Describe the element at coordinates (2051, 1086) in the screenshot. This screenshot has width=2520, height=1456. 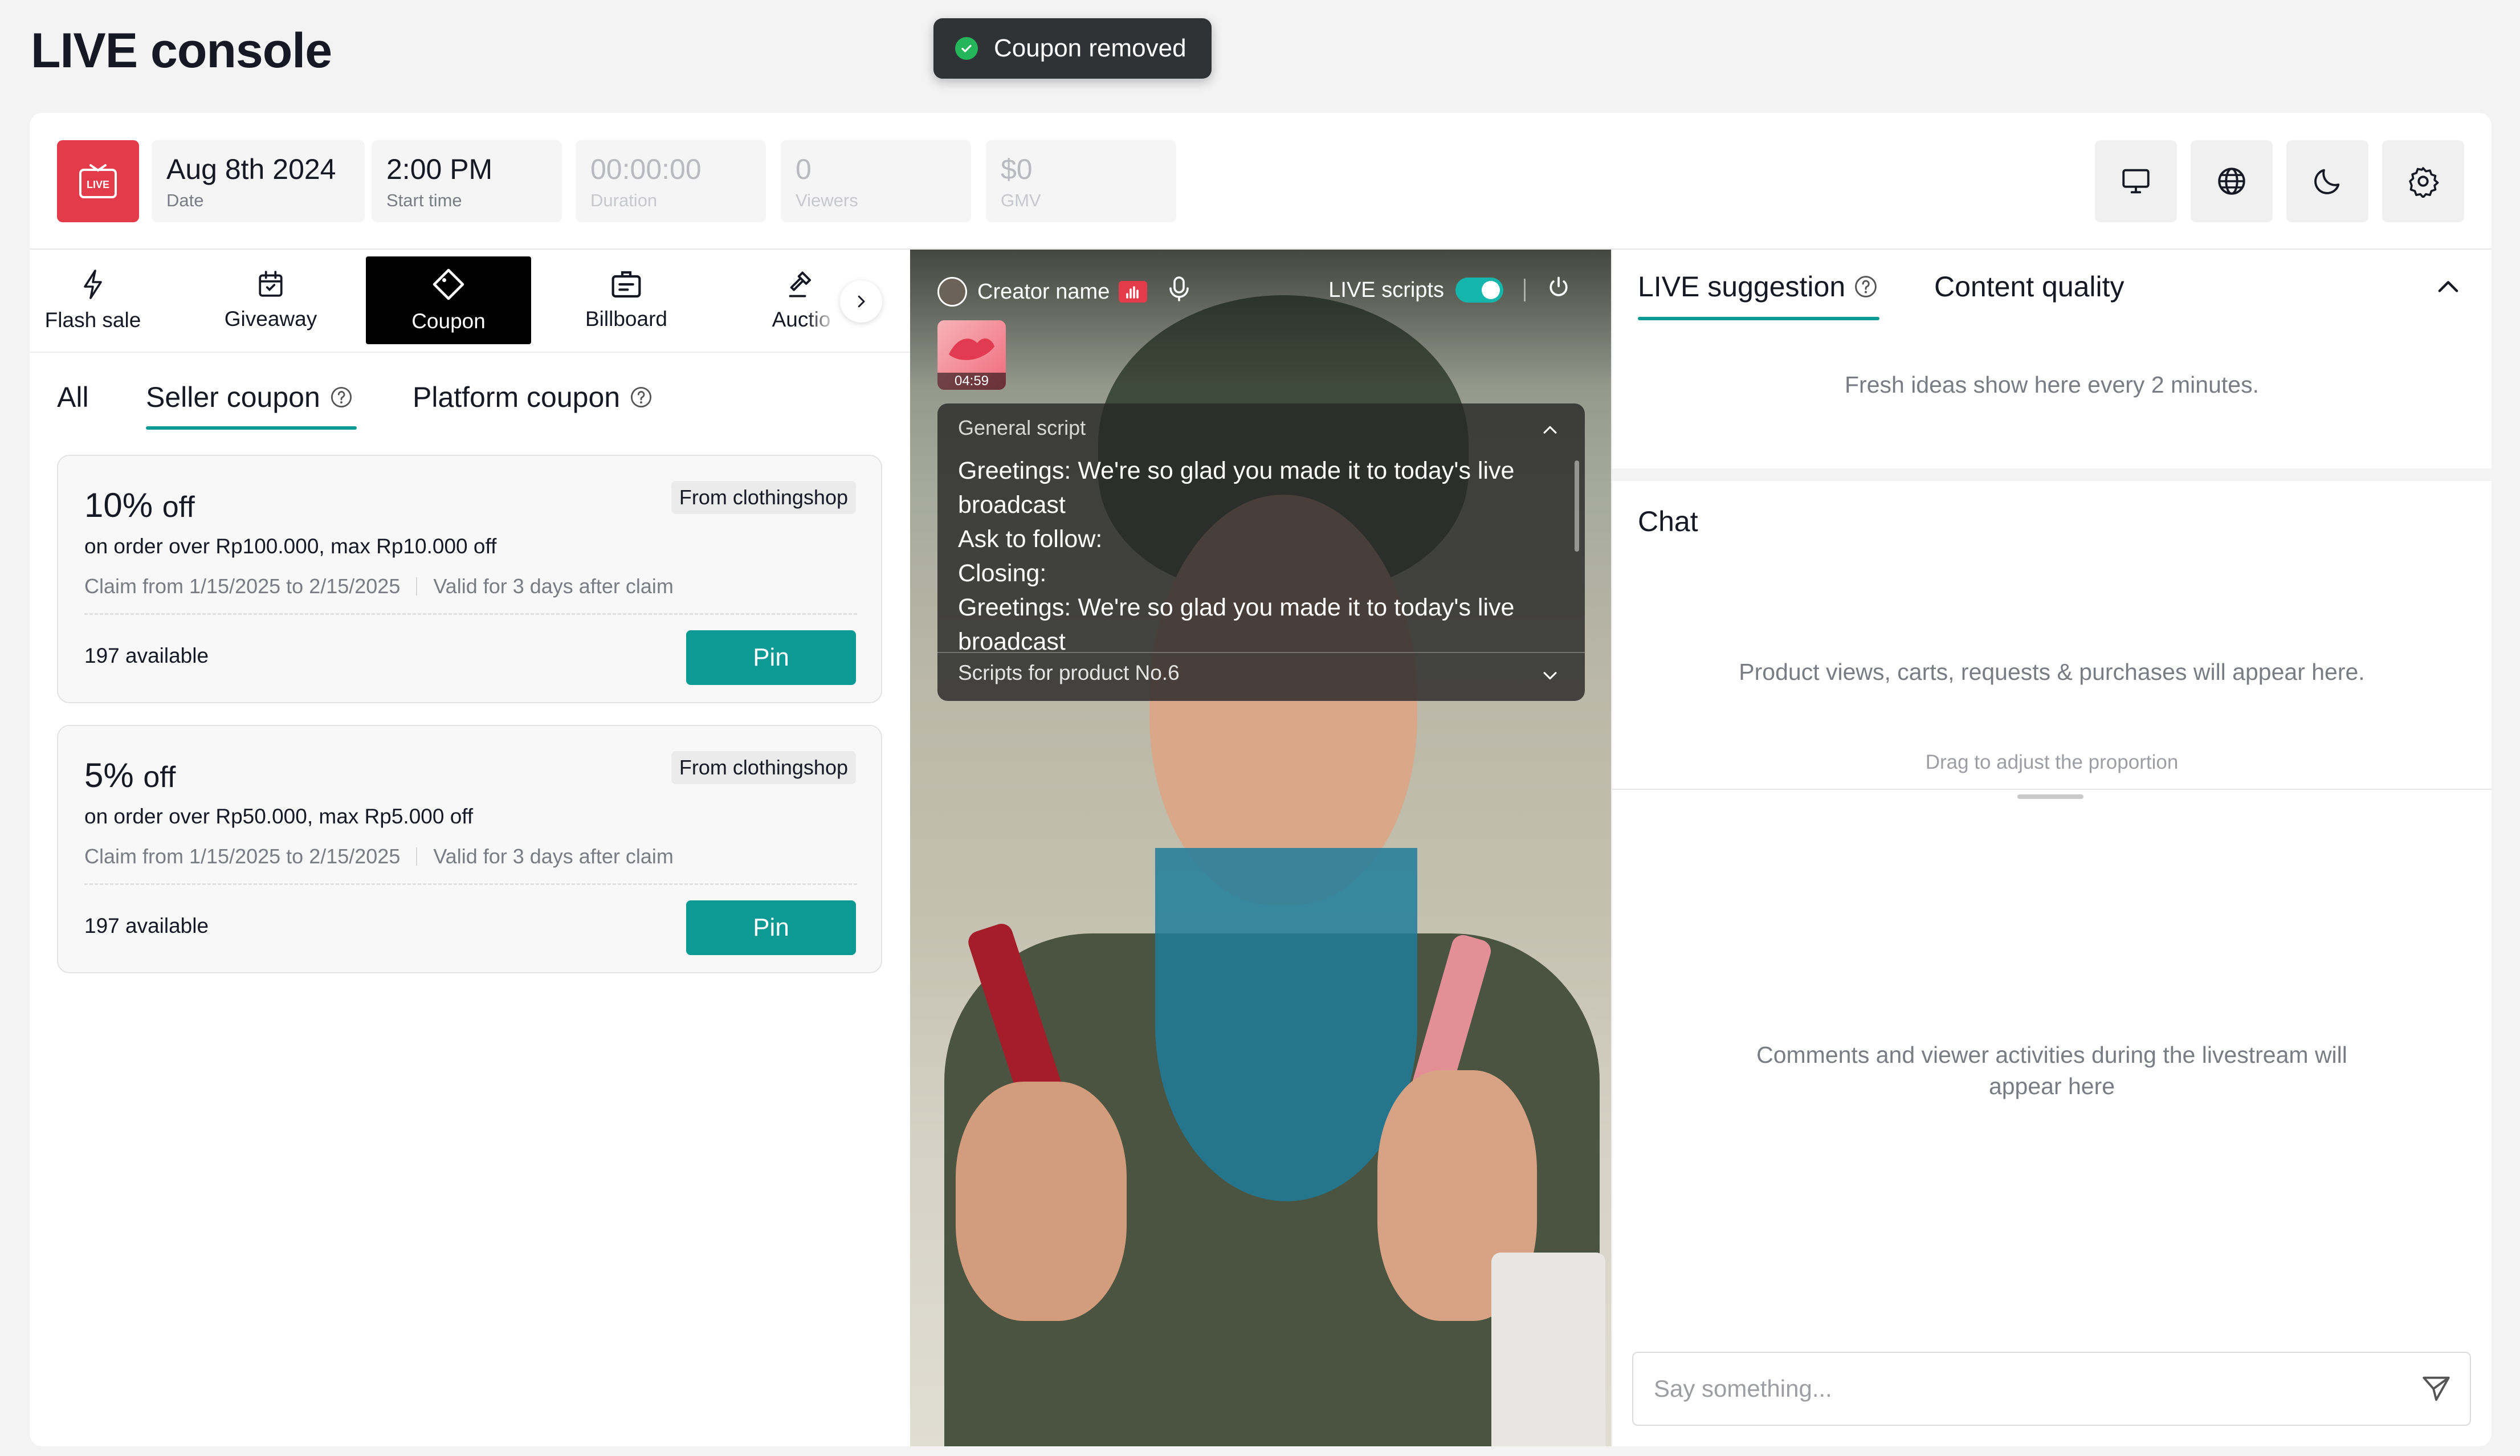
I see `comments-hint-line: appear here` at that location.